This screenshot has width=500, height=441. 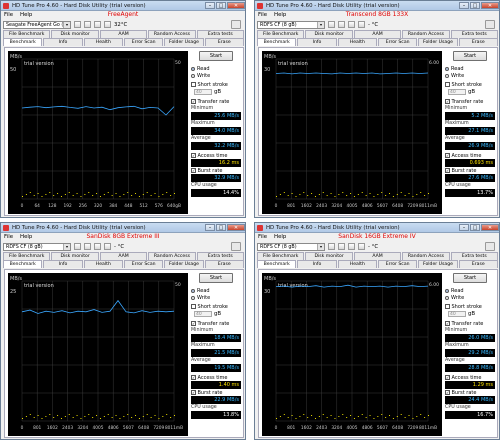 I want to click on drive-select: Seagate FreeAgent Go (640 gB) ▾, so click(x=37, y=24).